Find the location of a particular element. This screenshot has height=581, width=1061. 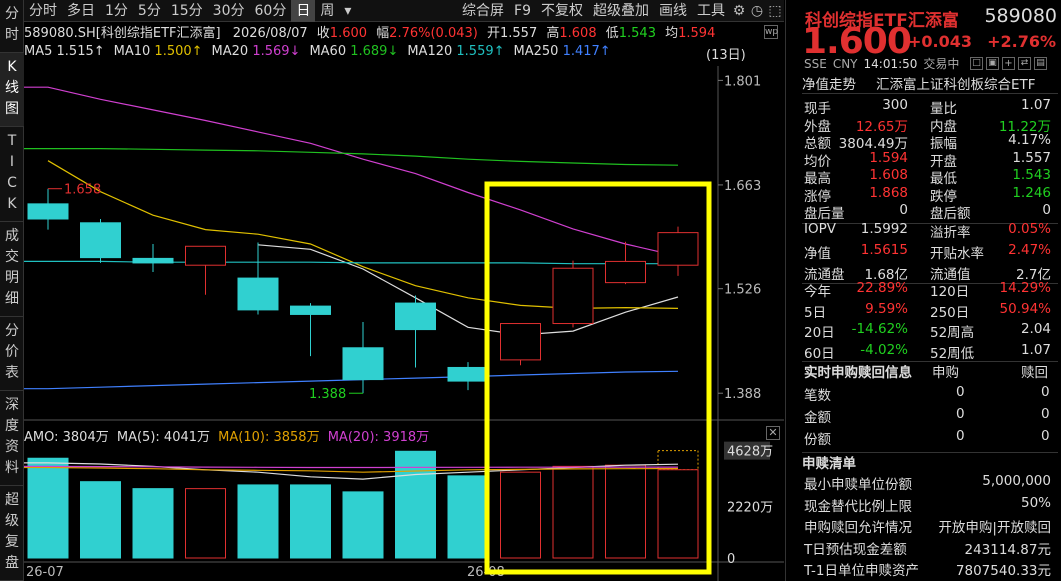

period-2: 1分 is located at coordinates (116, 11).